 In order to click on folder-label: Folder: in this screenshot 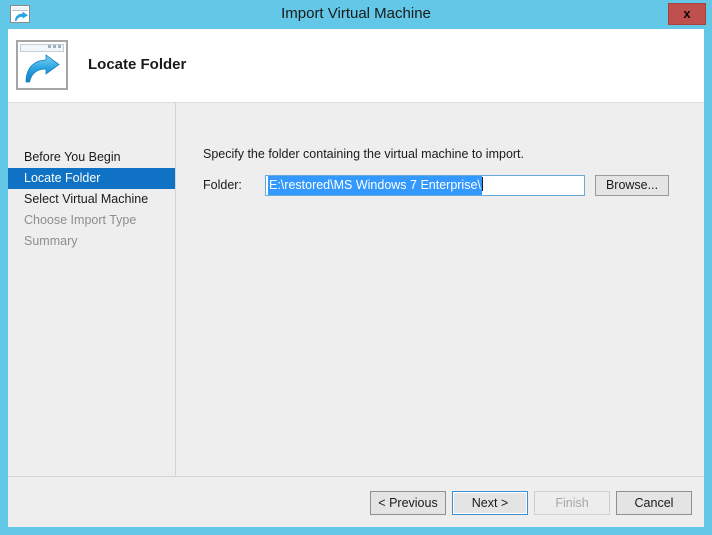, I will do `click(222, 185)`.